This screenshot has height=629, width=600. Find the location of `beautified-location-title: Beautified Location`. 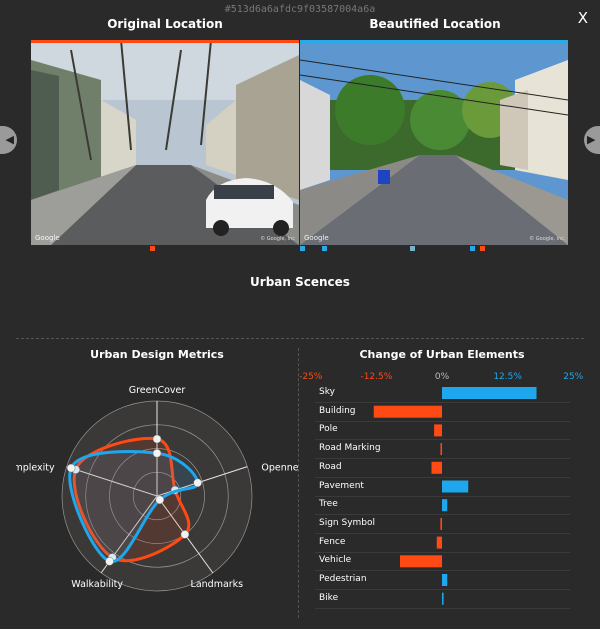

beautified-location-title: Beautified Location is located at coordinates (435, 24).